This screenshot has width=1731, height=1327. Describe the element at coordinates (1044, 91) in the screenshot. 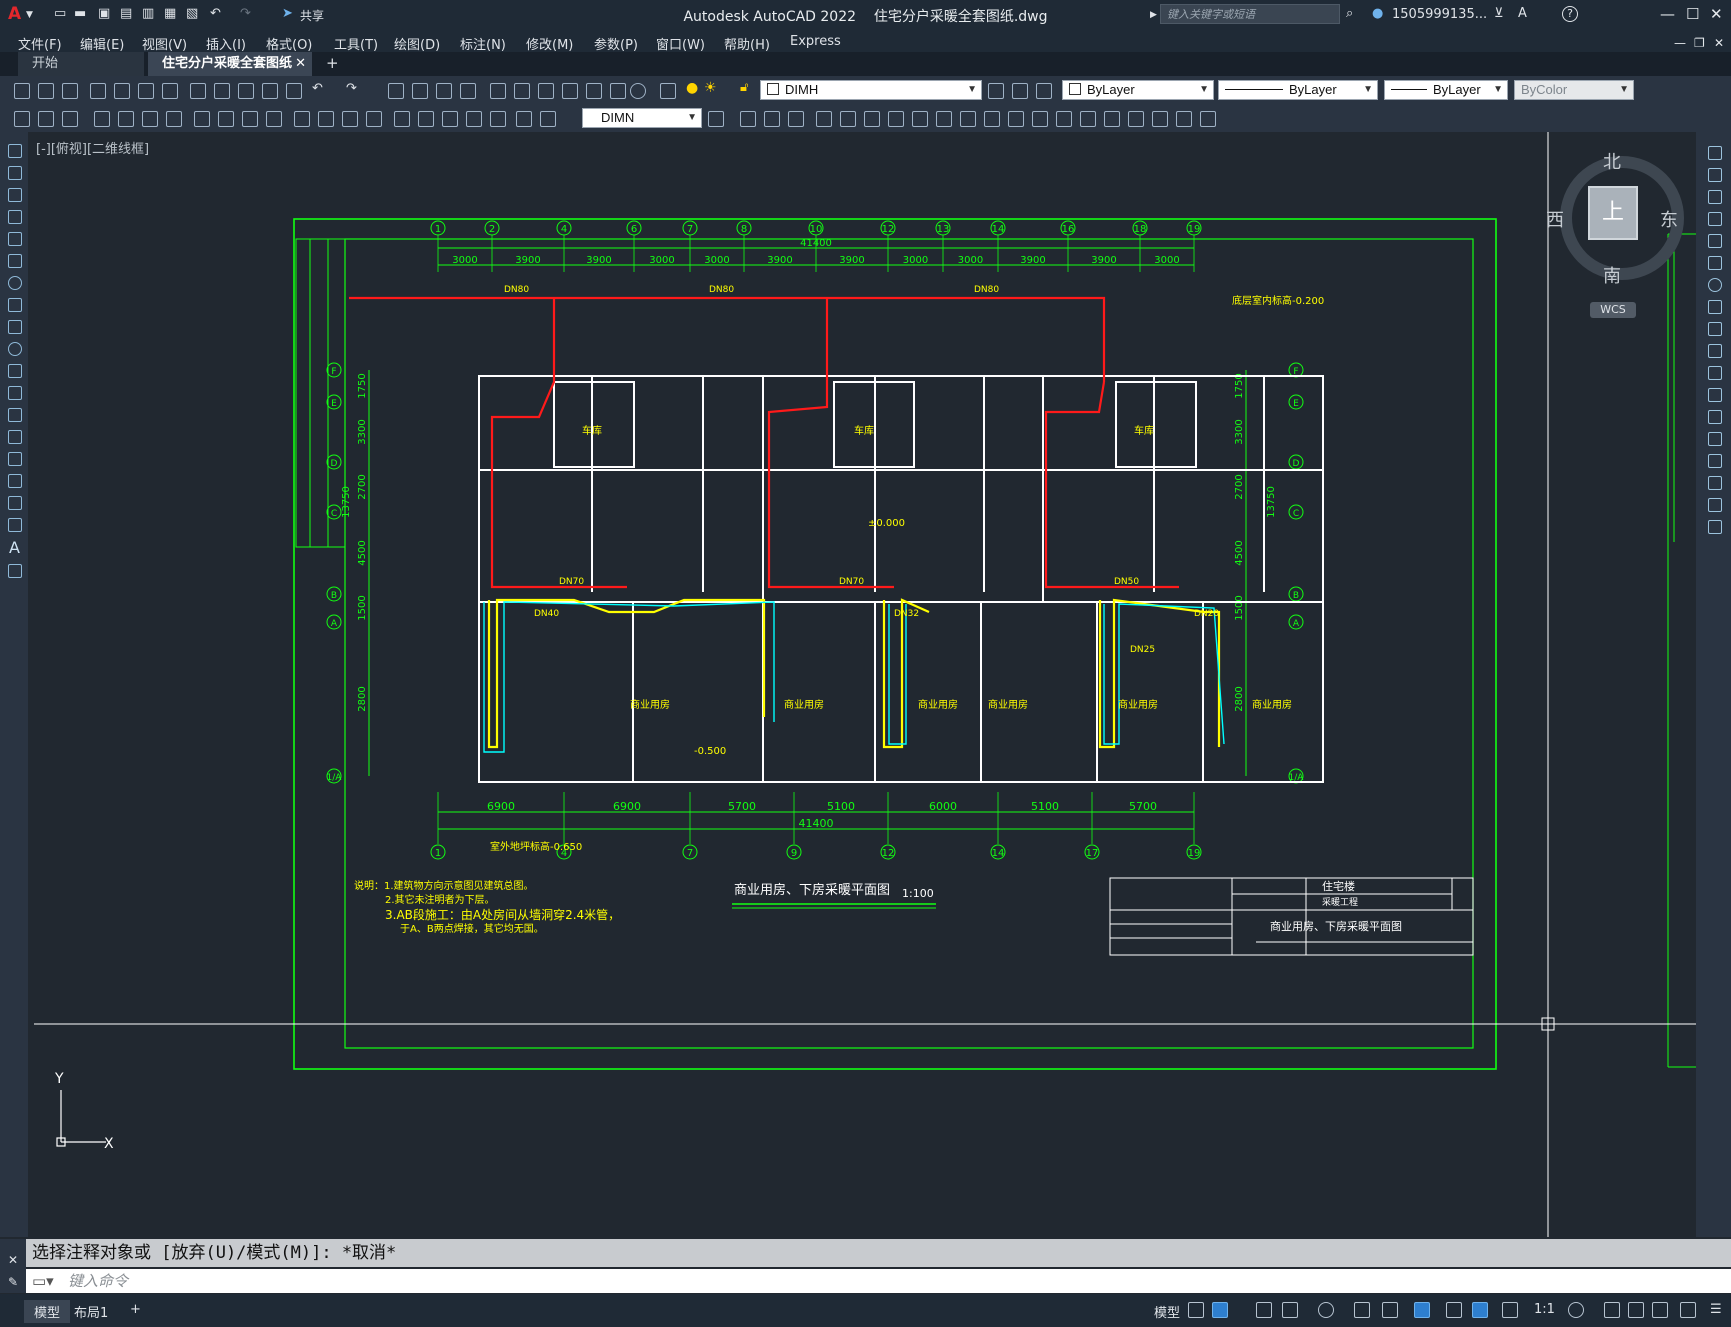

I see `layer-match-icon` at that location.